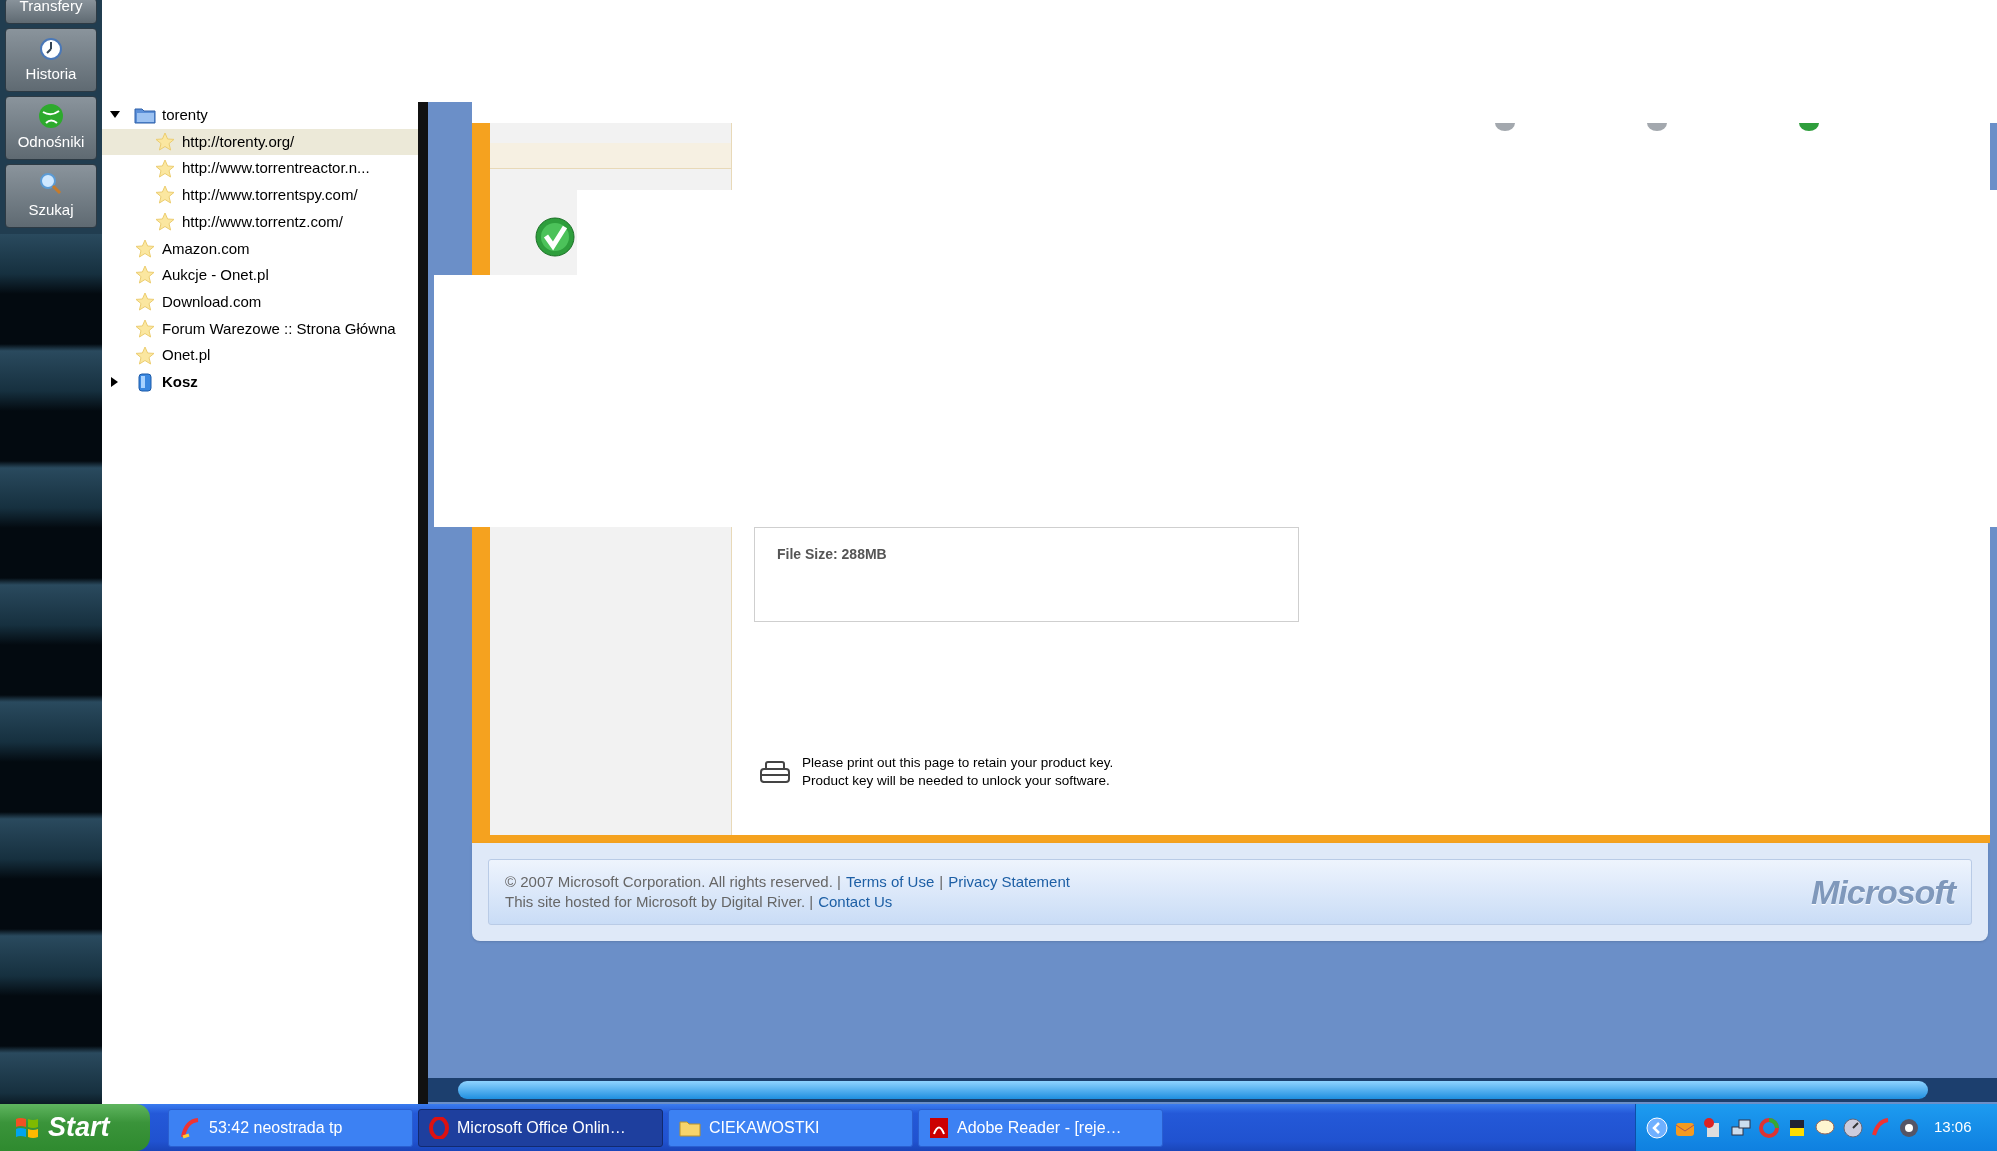 Image resolution: width=1997 pixels, height=1151 pixels. What do you see at coordinates (1883, 892) in the screenshot?
I see `microsoft-logo: Microsoft` at bounding box center [1883, 892].